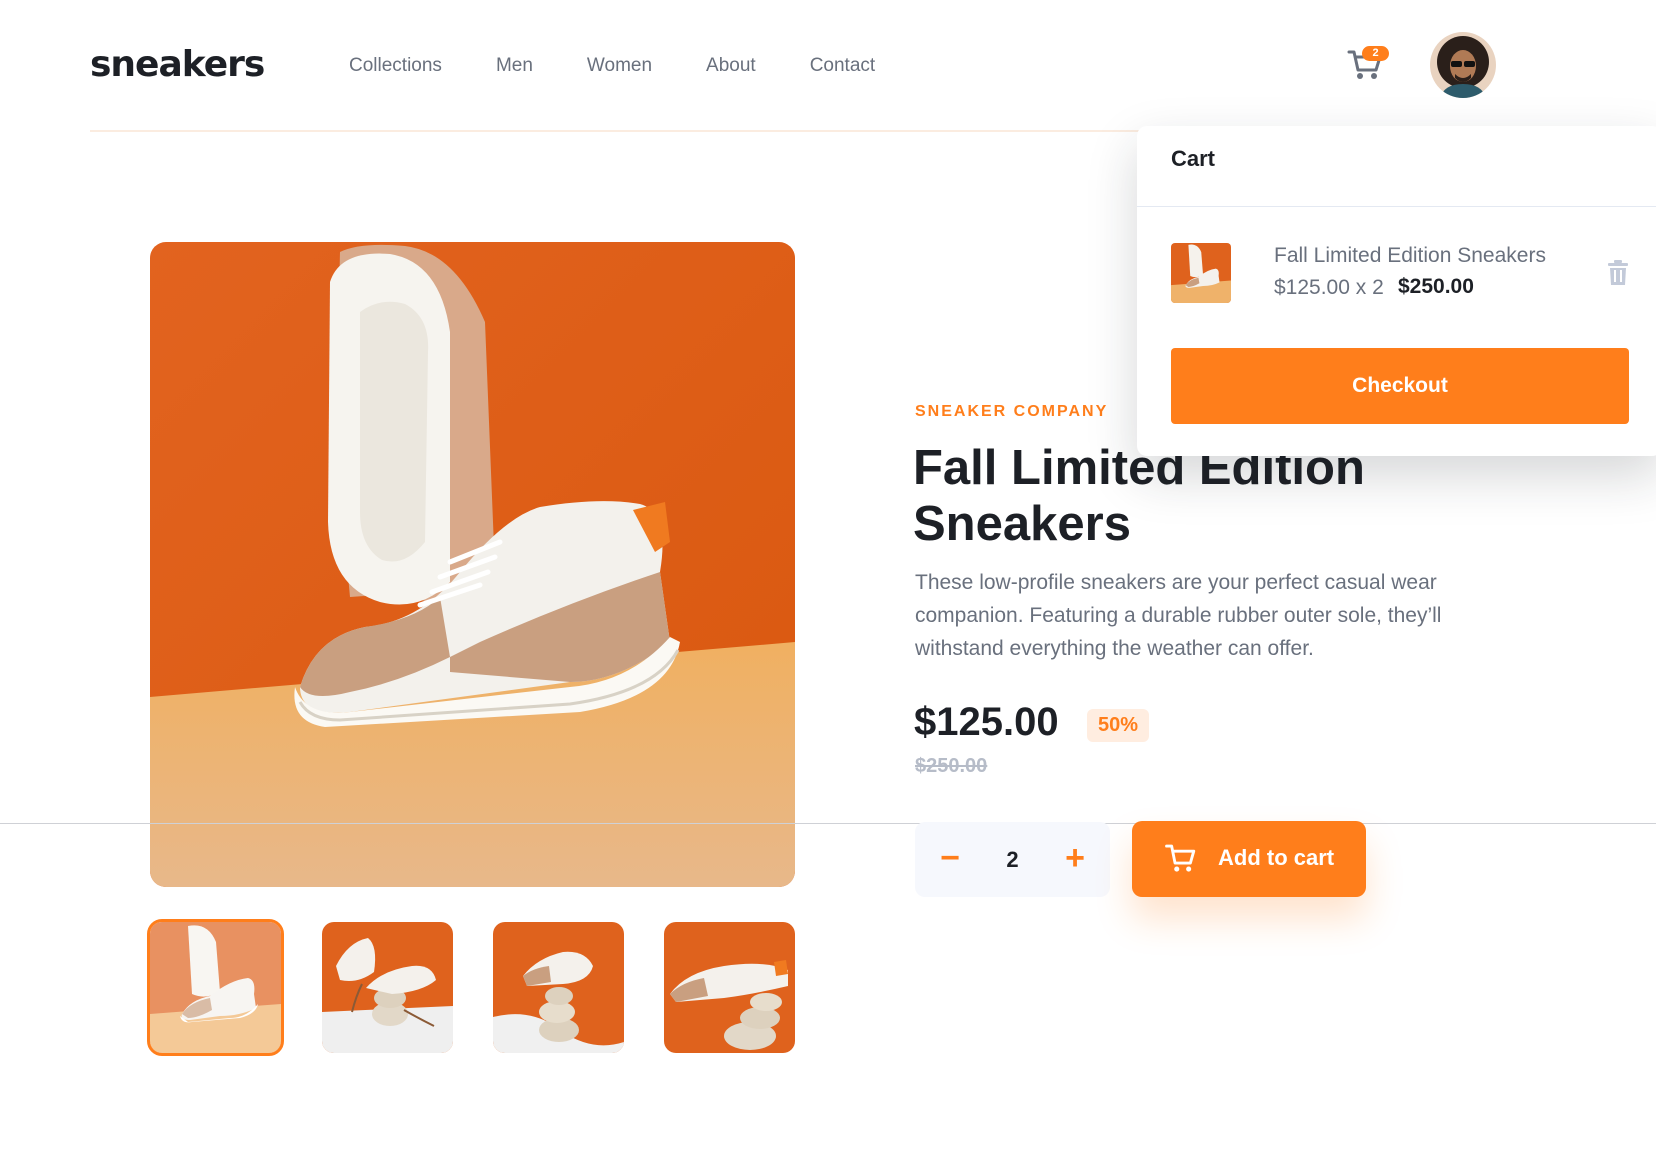 This screenshot has width=1656, height=1166. Describe the element at coordinates (1400, 386) in the screenshot. I see `checkout-button: Checkout` at that location.